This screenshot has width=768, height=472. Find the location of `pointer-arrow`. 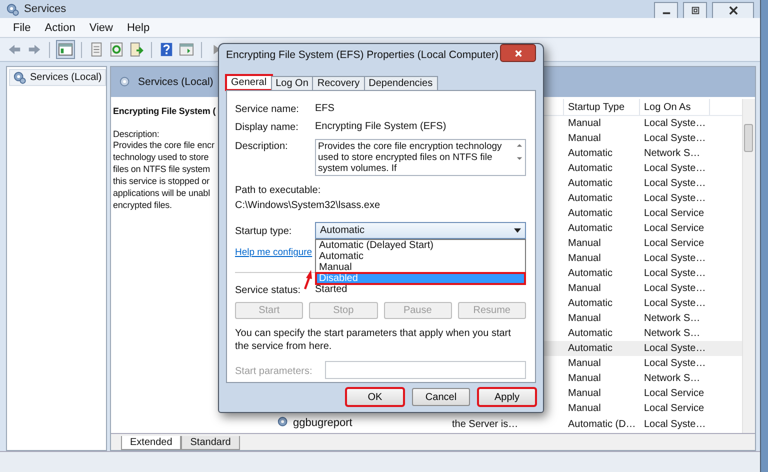

pointer-arrow is located at coordinates (308, 280).